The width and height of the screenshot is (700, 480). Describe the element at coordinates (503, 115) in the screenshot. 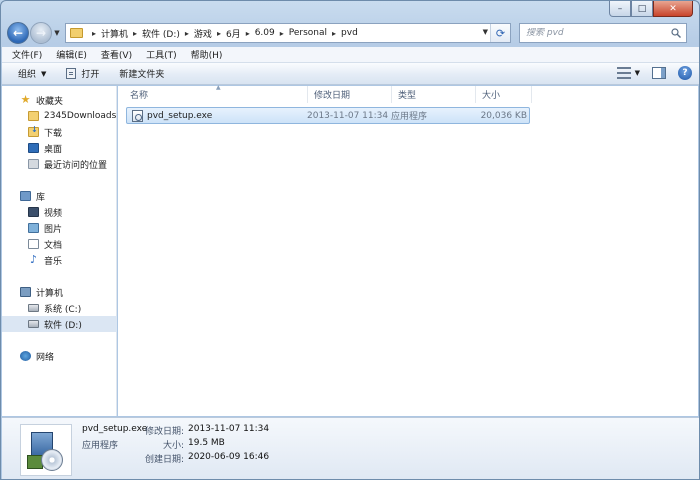

I see `file-size: 20,036 KB` at that location.